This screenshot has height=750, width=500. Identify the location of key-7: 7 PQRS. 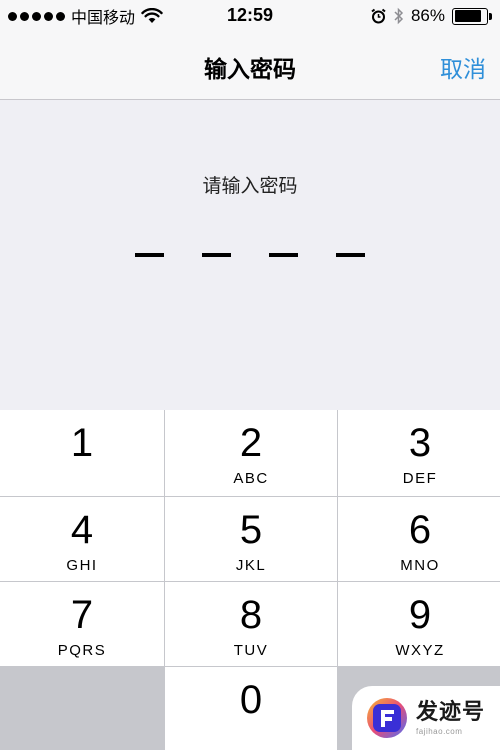
(82, 624).